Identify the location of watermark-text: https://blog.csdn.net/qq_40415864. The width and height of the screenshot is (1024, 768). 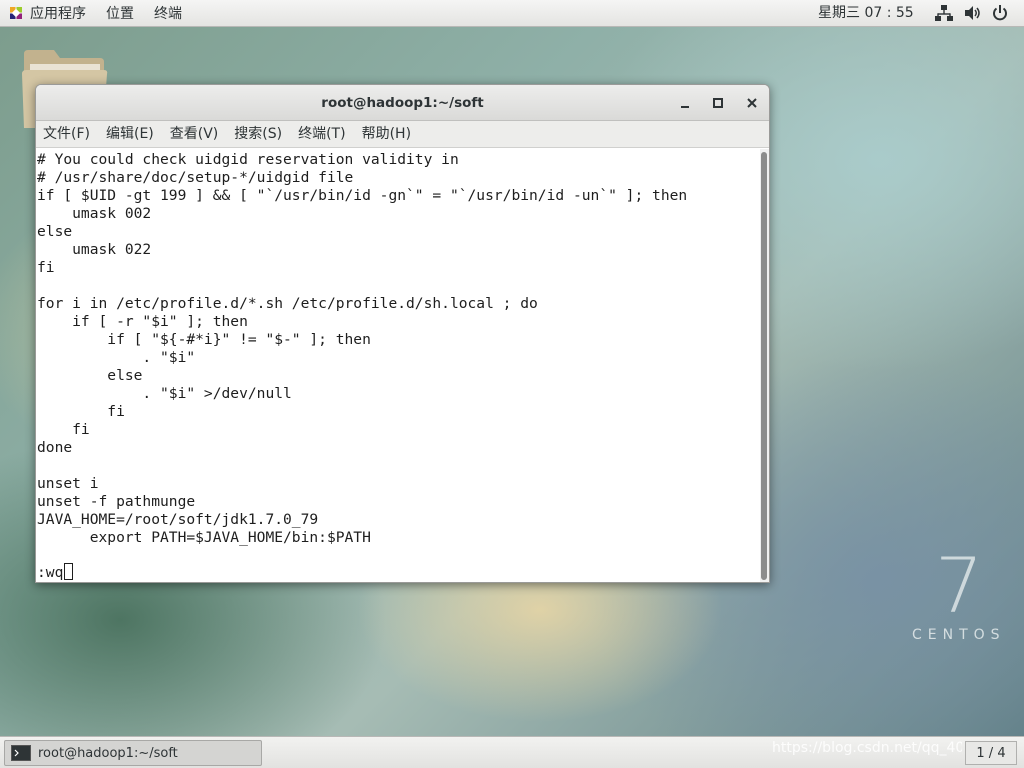
(867, 748).